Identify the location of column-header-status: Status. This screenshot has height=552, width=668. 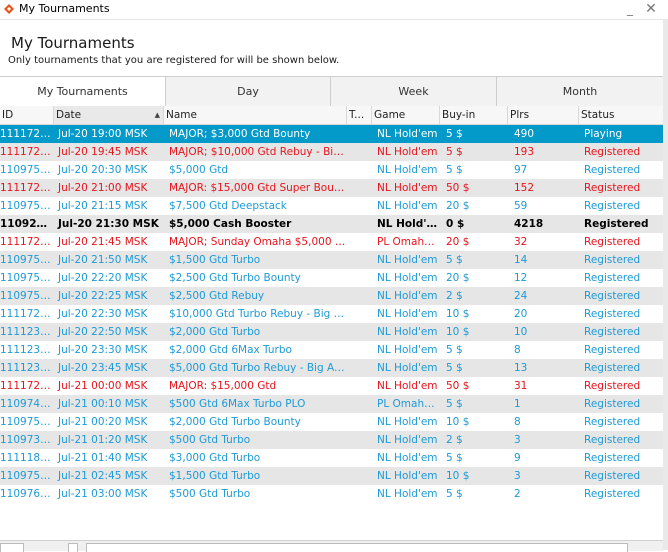
(621, 115).